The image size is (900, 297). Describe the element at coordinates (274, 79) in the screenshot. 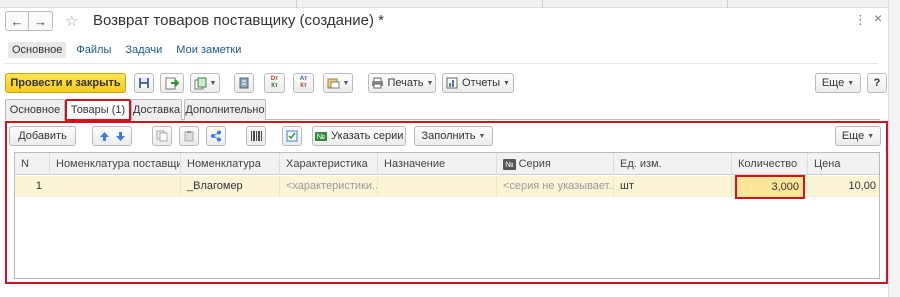

I see `debit-credit-icon: Dт` at that location.